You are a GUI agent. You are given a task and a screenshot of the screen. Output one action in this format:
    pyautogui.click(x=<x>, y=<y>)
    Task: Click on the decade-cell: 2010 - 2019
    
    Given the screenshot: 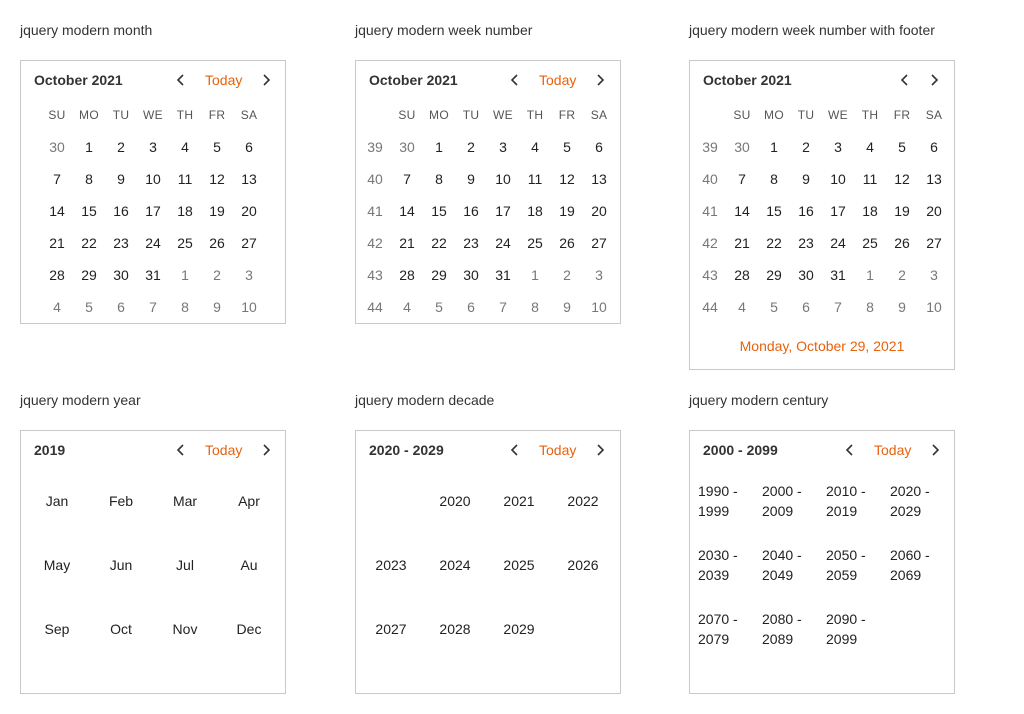 What is the action you would take?
    pyautogui.click(x=856, y=501)
    